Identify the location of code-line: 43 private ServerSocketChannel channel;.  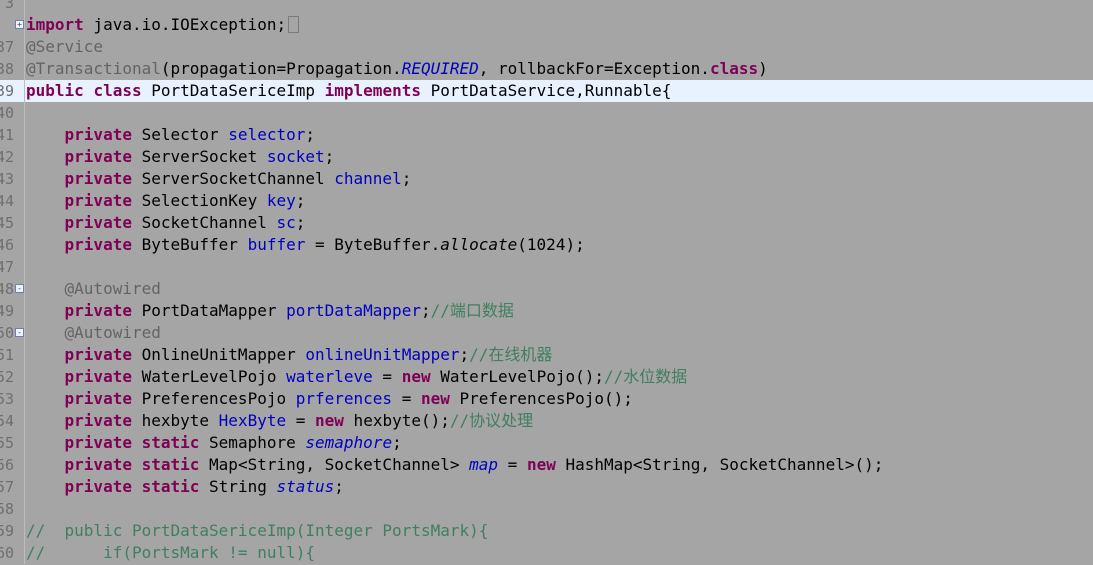
(546, 179).